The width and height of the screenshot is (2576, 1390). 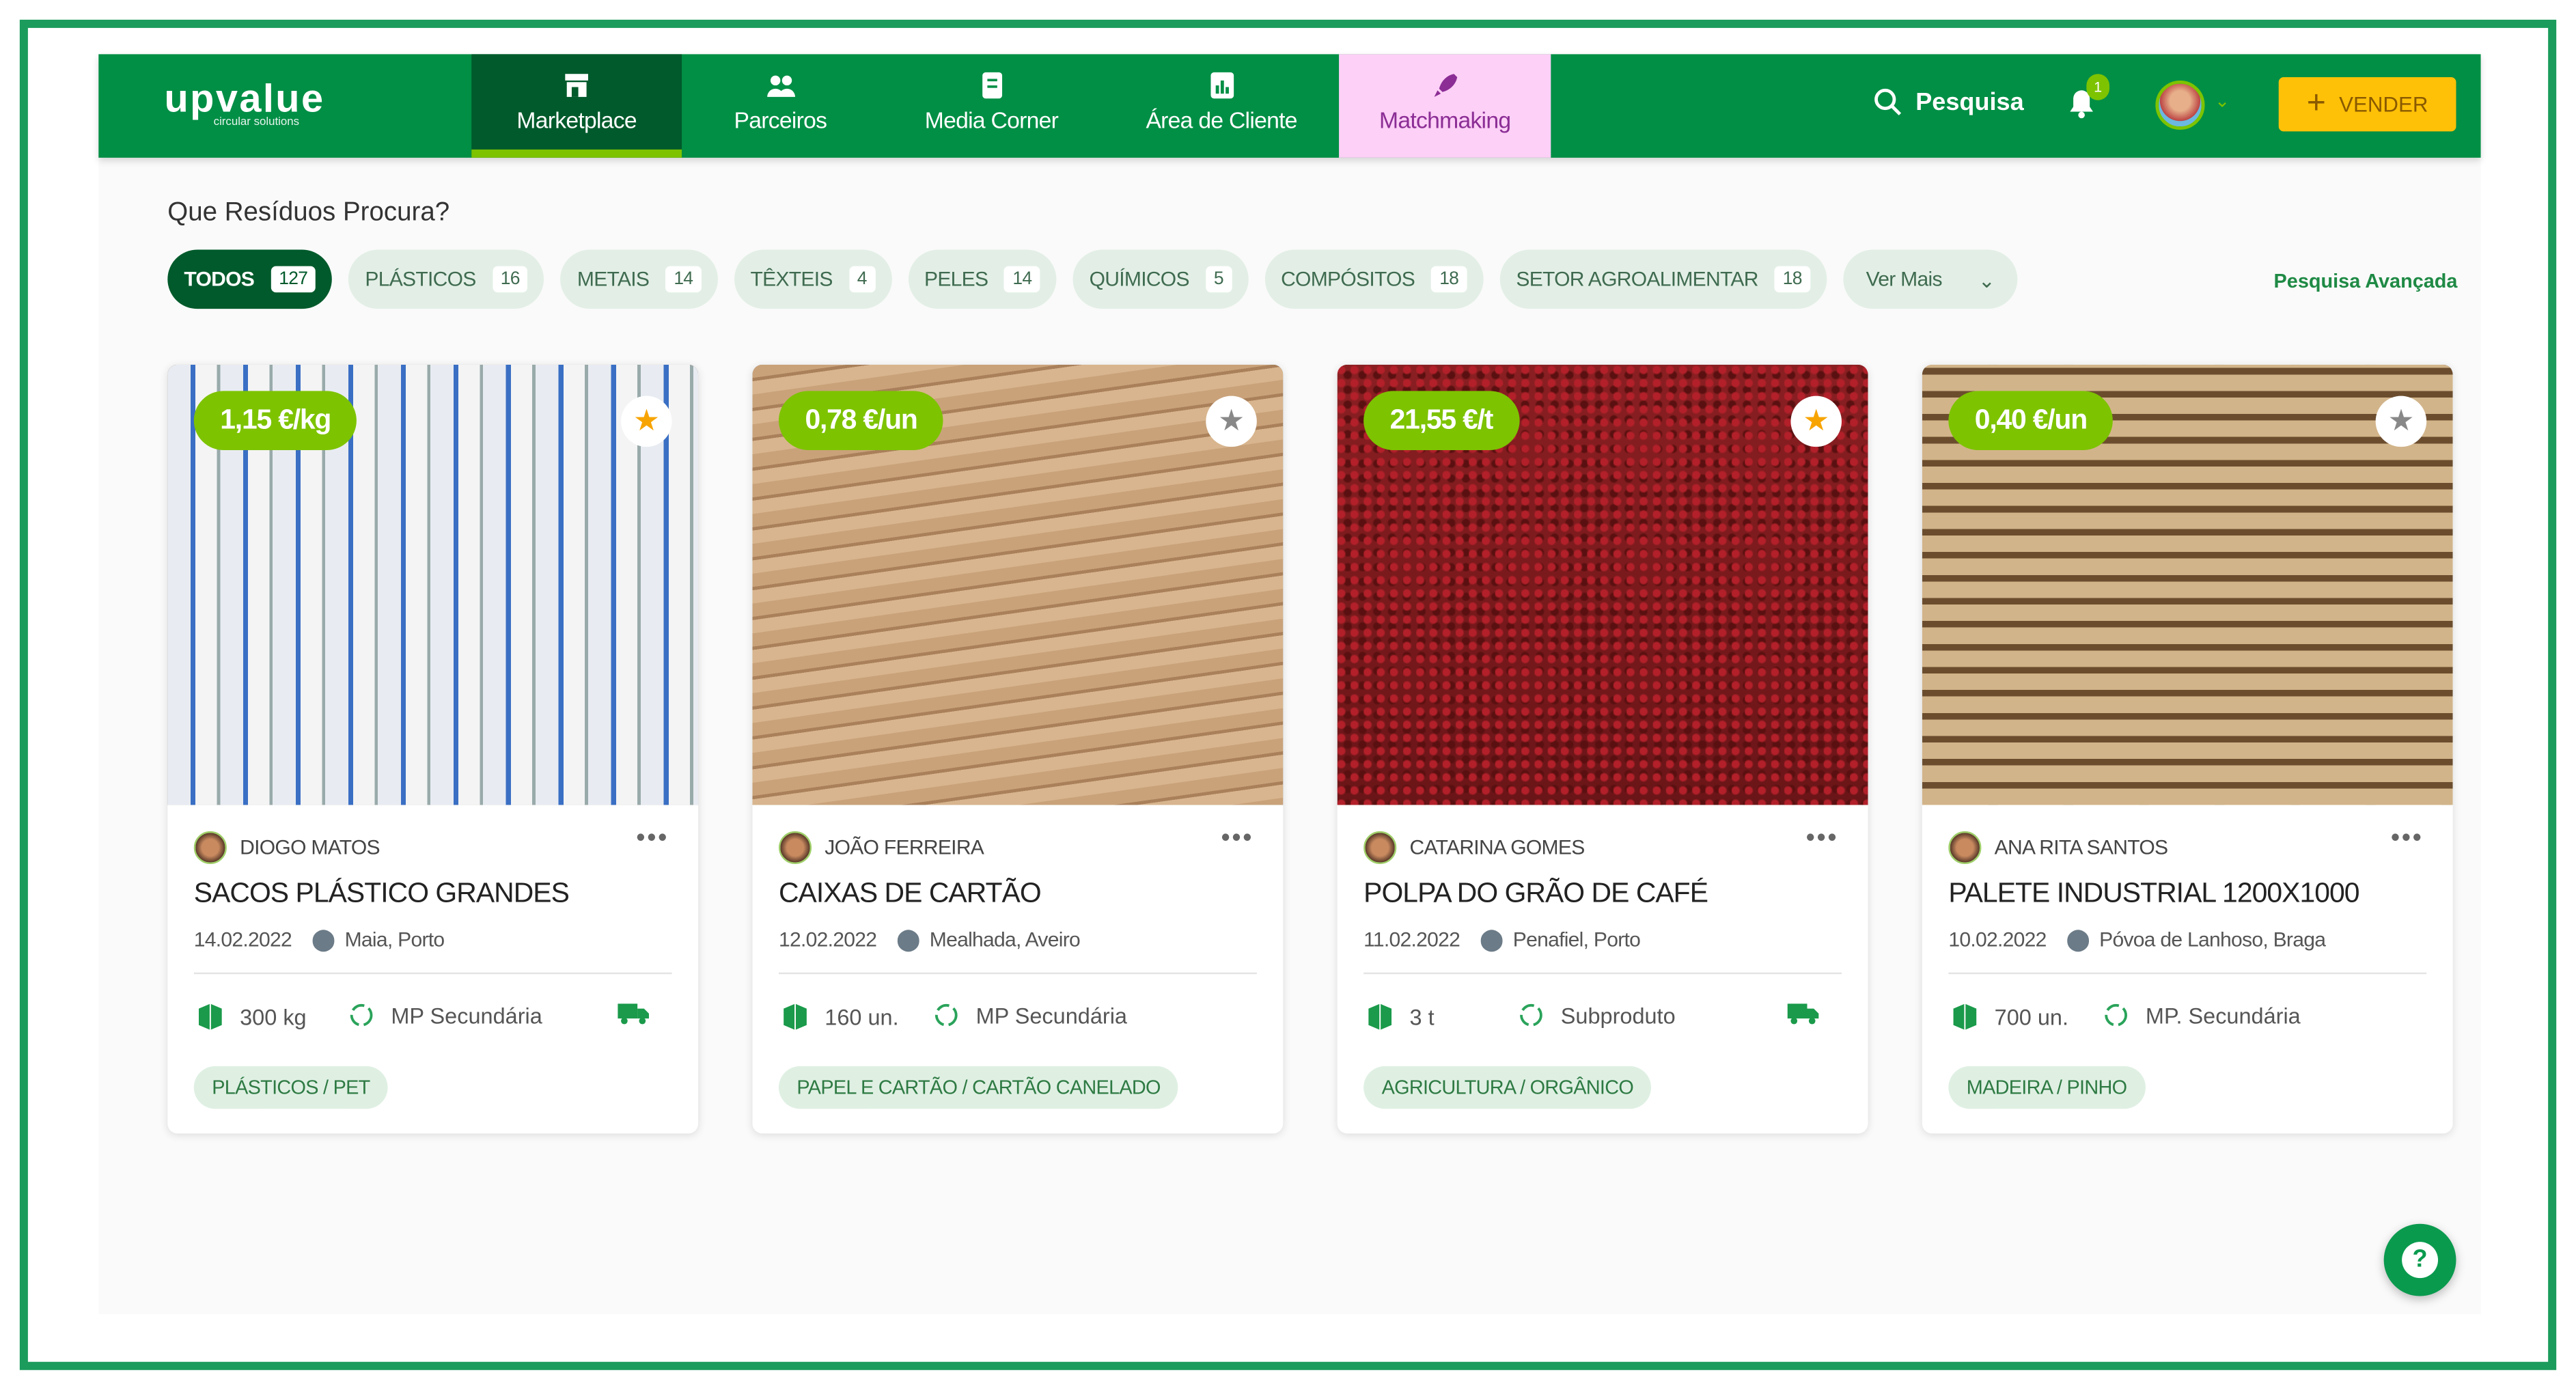 What do you see at coordinates (308, 213) in the screenshot?
I see `filter-heading: Que Resíduos Procura?` at bounding box center [308, 213].